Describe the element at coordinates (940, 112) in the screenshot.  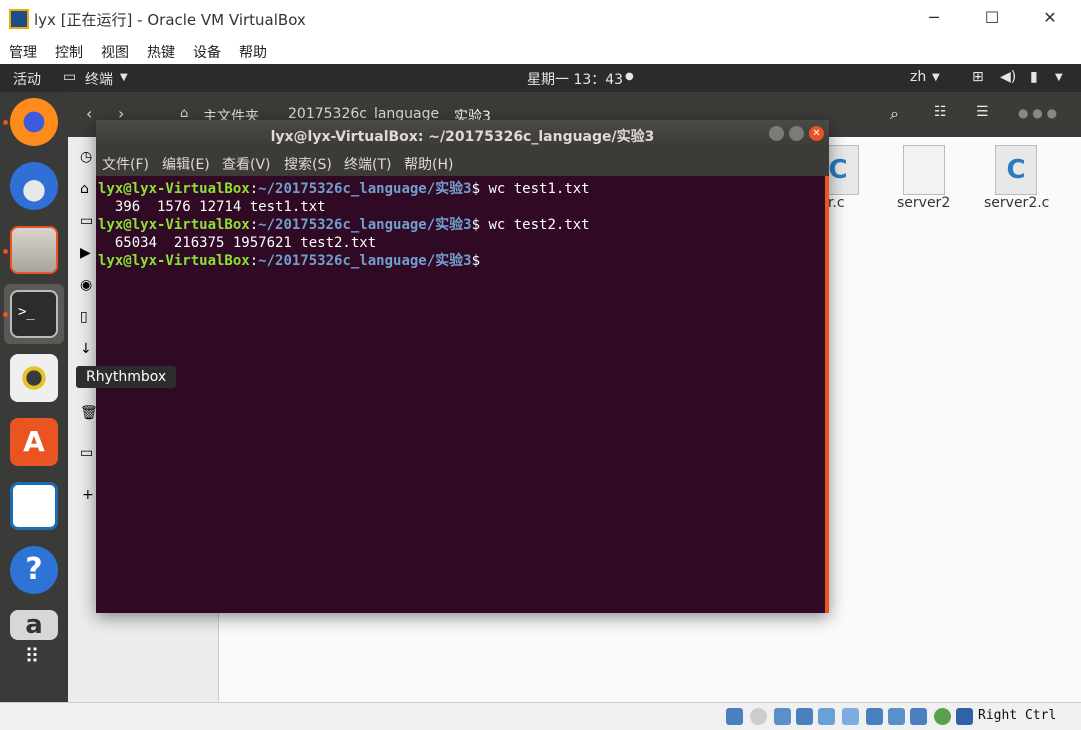
I see `view-toggle-icon: ☷` at that location.